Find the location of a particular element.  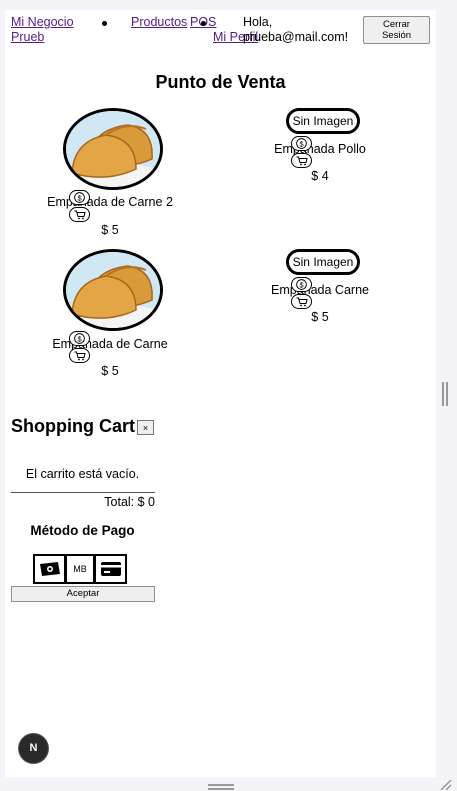

product-card: Sin Imagen Empanada Pollo $ $ 4 is located at coordinates (320, 148).